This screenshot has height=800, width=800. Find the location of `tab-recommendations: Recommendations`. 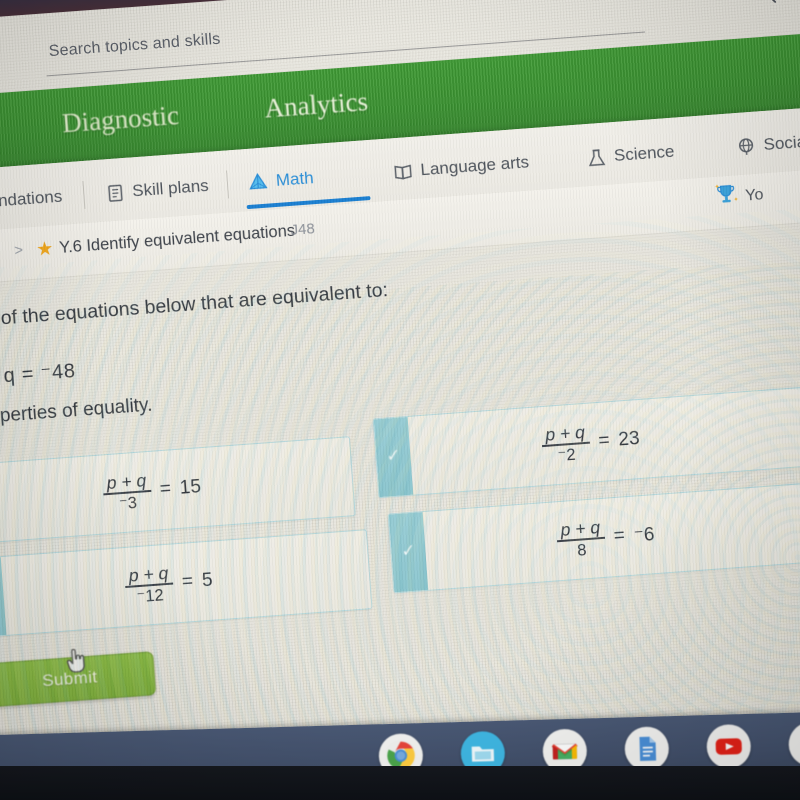

tab-recommendations: Recommendations is located at coordinates (32, 203).